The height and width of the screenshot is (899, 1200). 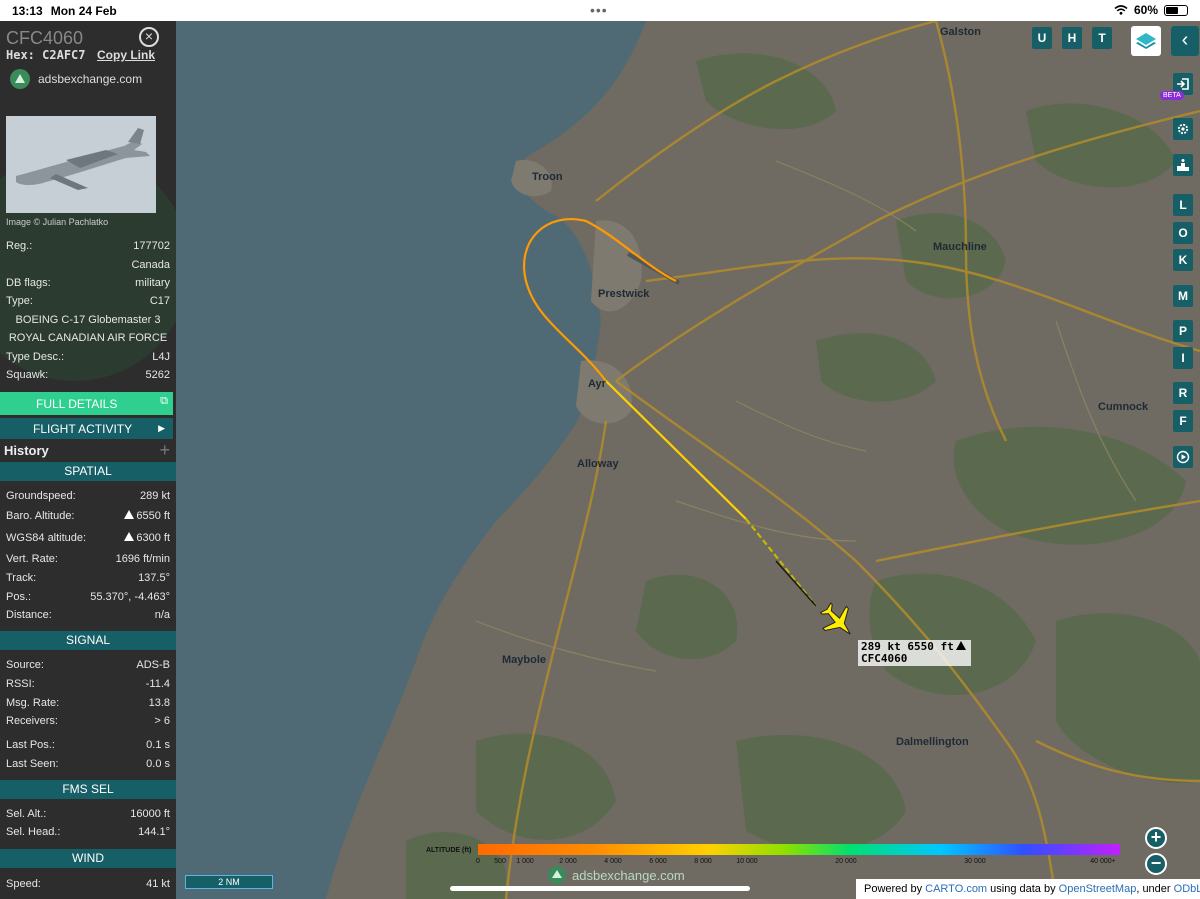 I want to click on baro-altitude-label: Baro. Altitude:, so click(x=40, y=516).